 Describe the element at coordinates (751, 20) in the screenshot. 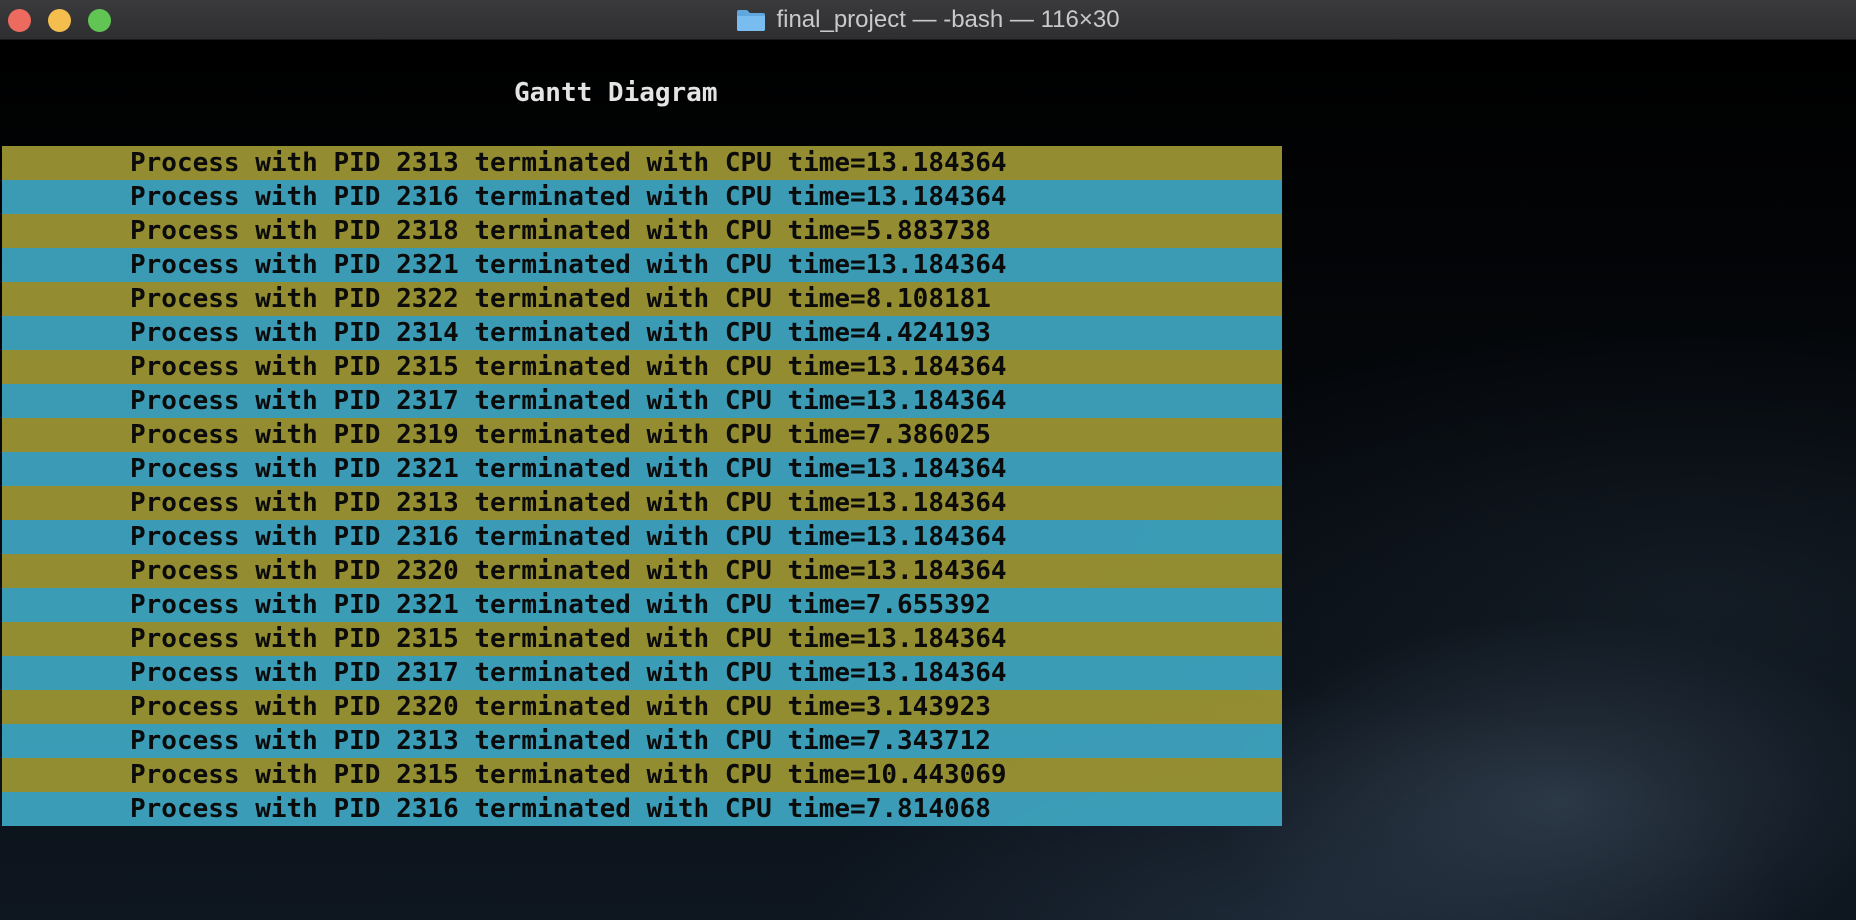

I see `folder-icon` at that location.